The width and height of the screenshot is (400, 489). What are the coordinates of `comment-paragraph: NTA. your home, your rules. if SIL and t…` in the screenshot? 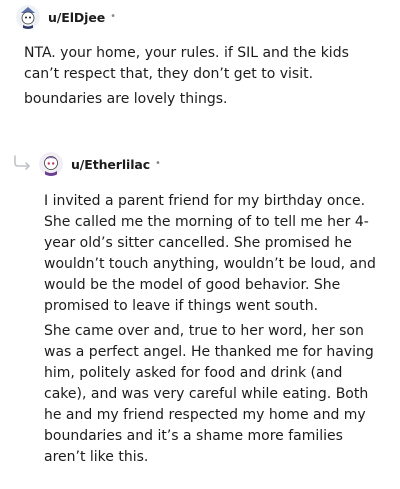 It's located at (186, 63).